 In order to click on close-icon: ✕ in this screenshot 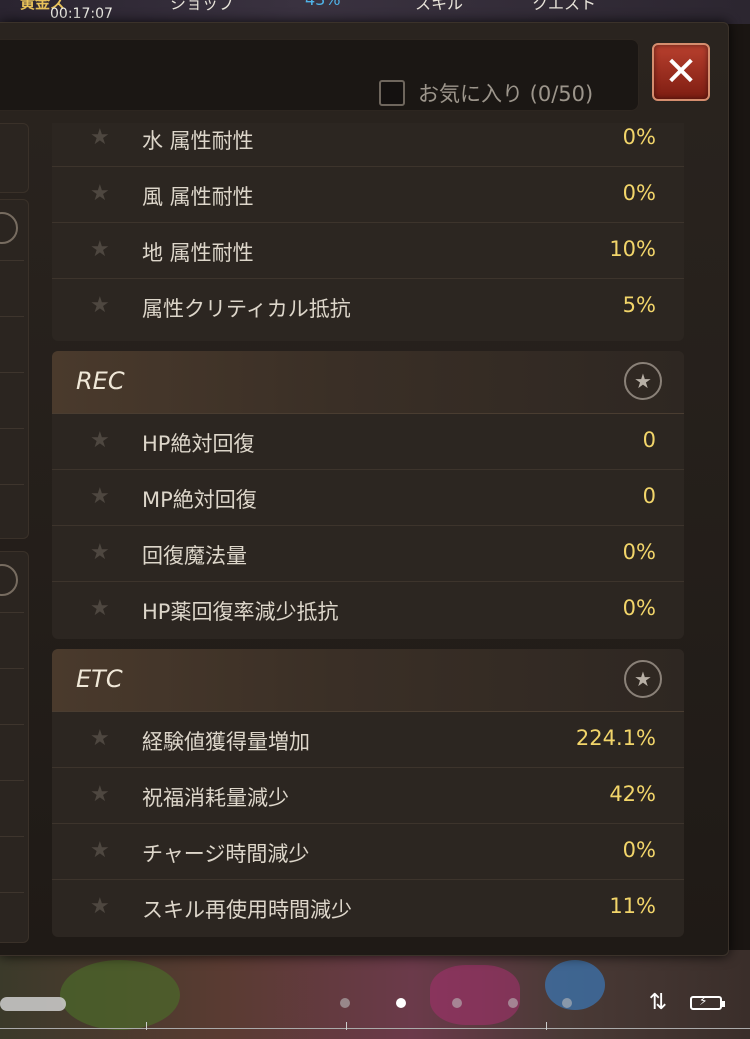, I will do `click(681, 72)`.